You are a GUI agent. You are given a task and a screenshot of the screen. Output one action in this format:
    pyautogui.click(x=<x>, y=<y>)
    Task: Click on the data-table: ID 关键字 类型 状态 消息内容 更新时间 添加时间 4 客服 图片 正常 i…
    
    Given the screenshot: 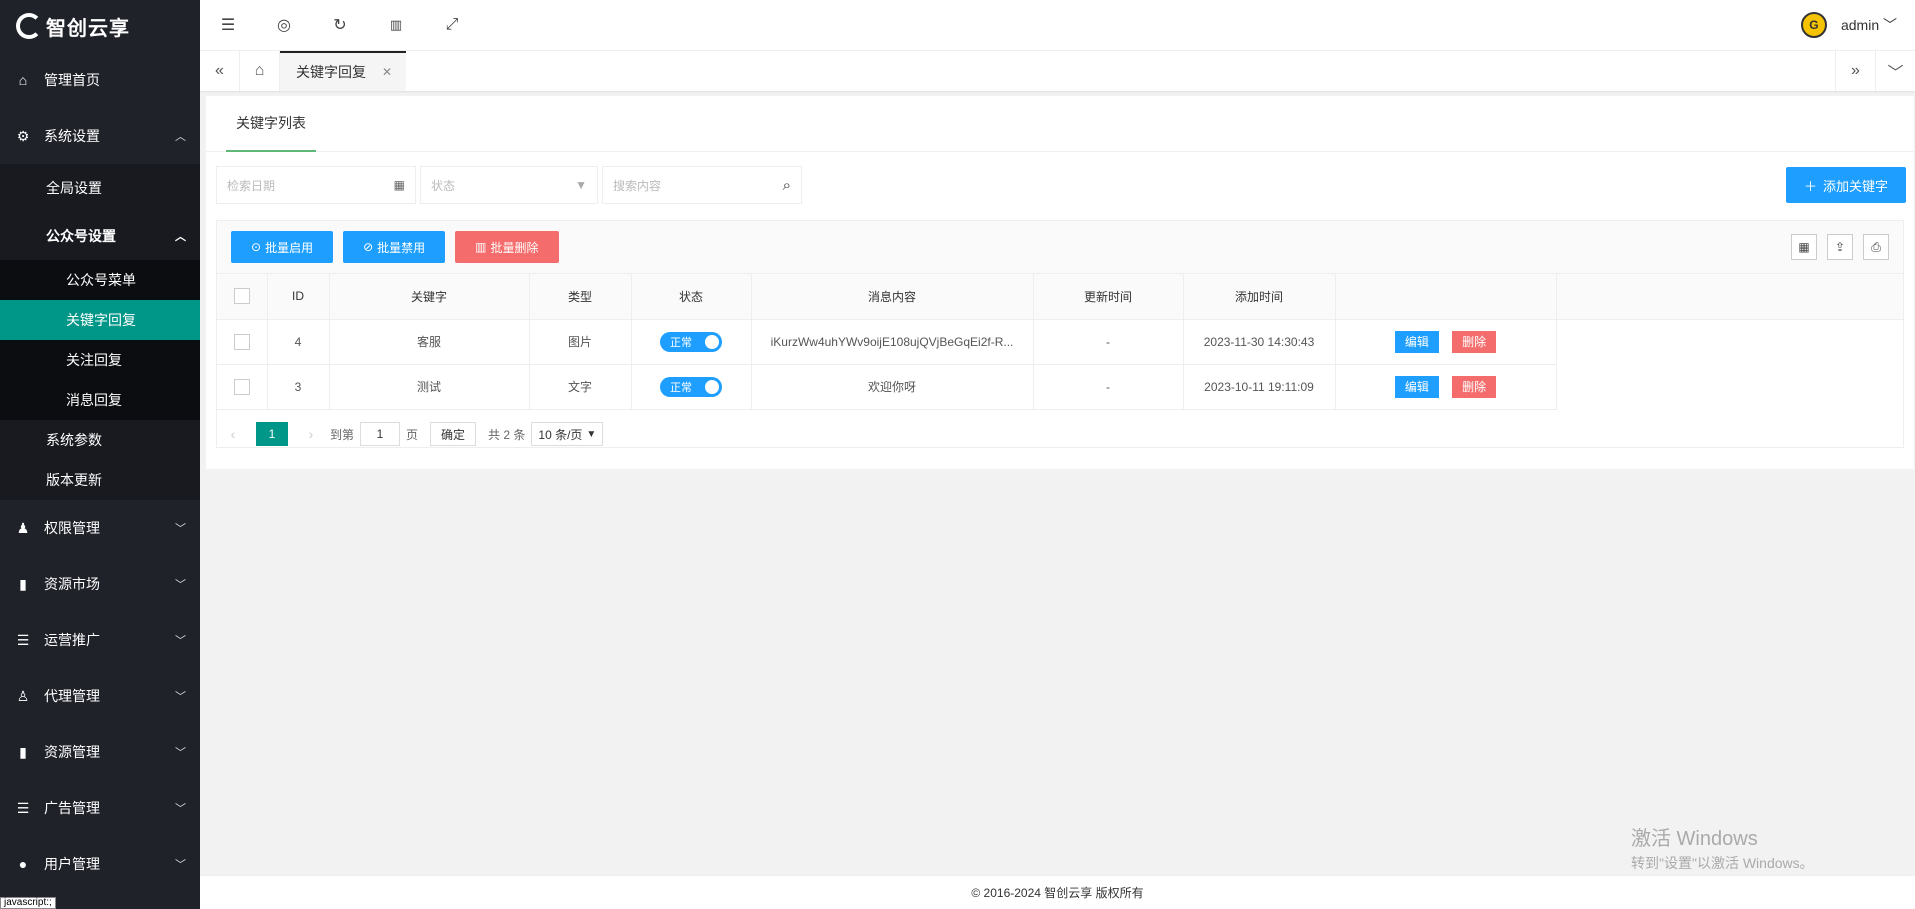 What is the action you would take?
    pyautogui.click(x=1060, y=342)
    